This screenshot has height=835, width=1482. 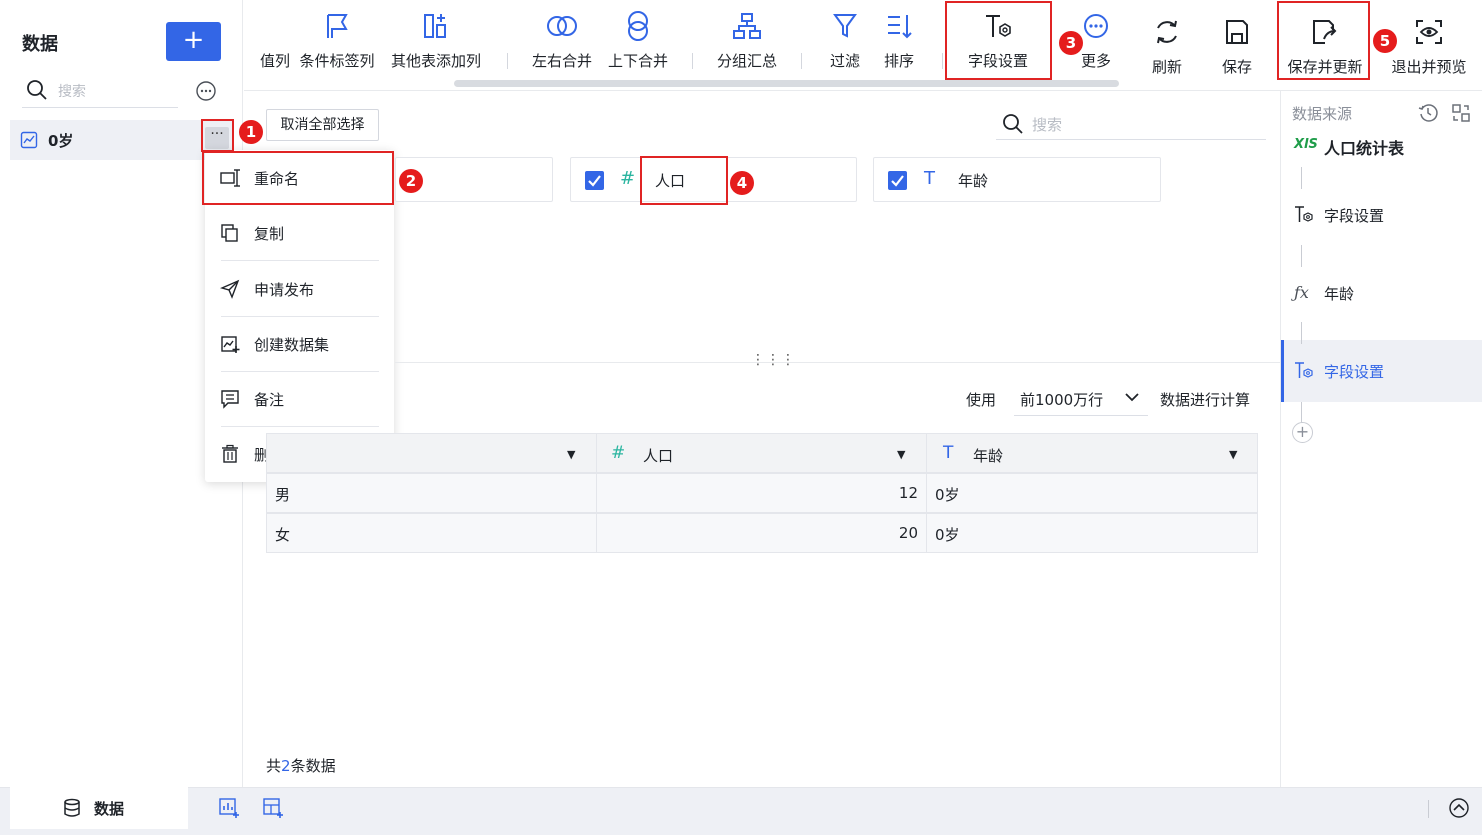 I want to click on note-icon, so click(x=230, y=399).